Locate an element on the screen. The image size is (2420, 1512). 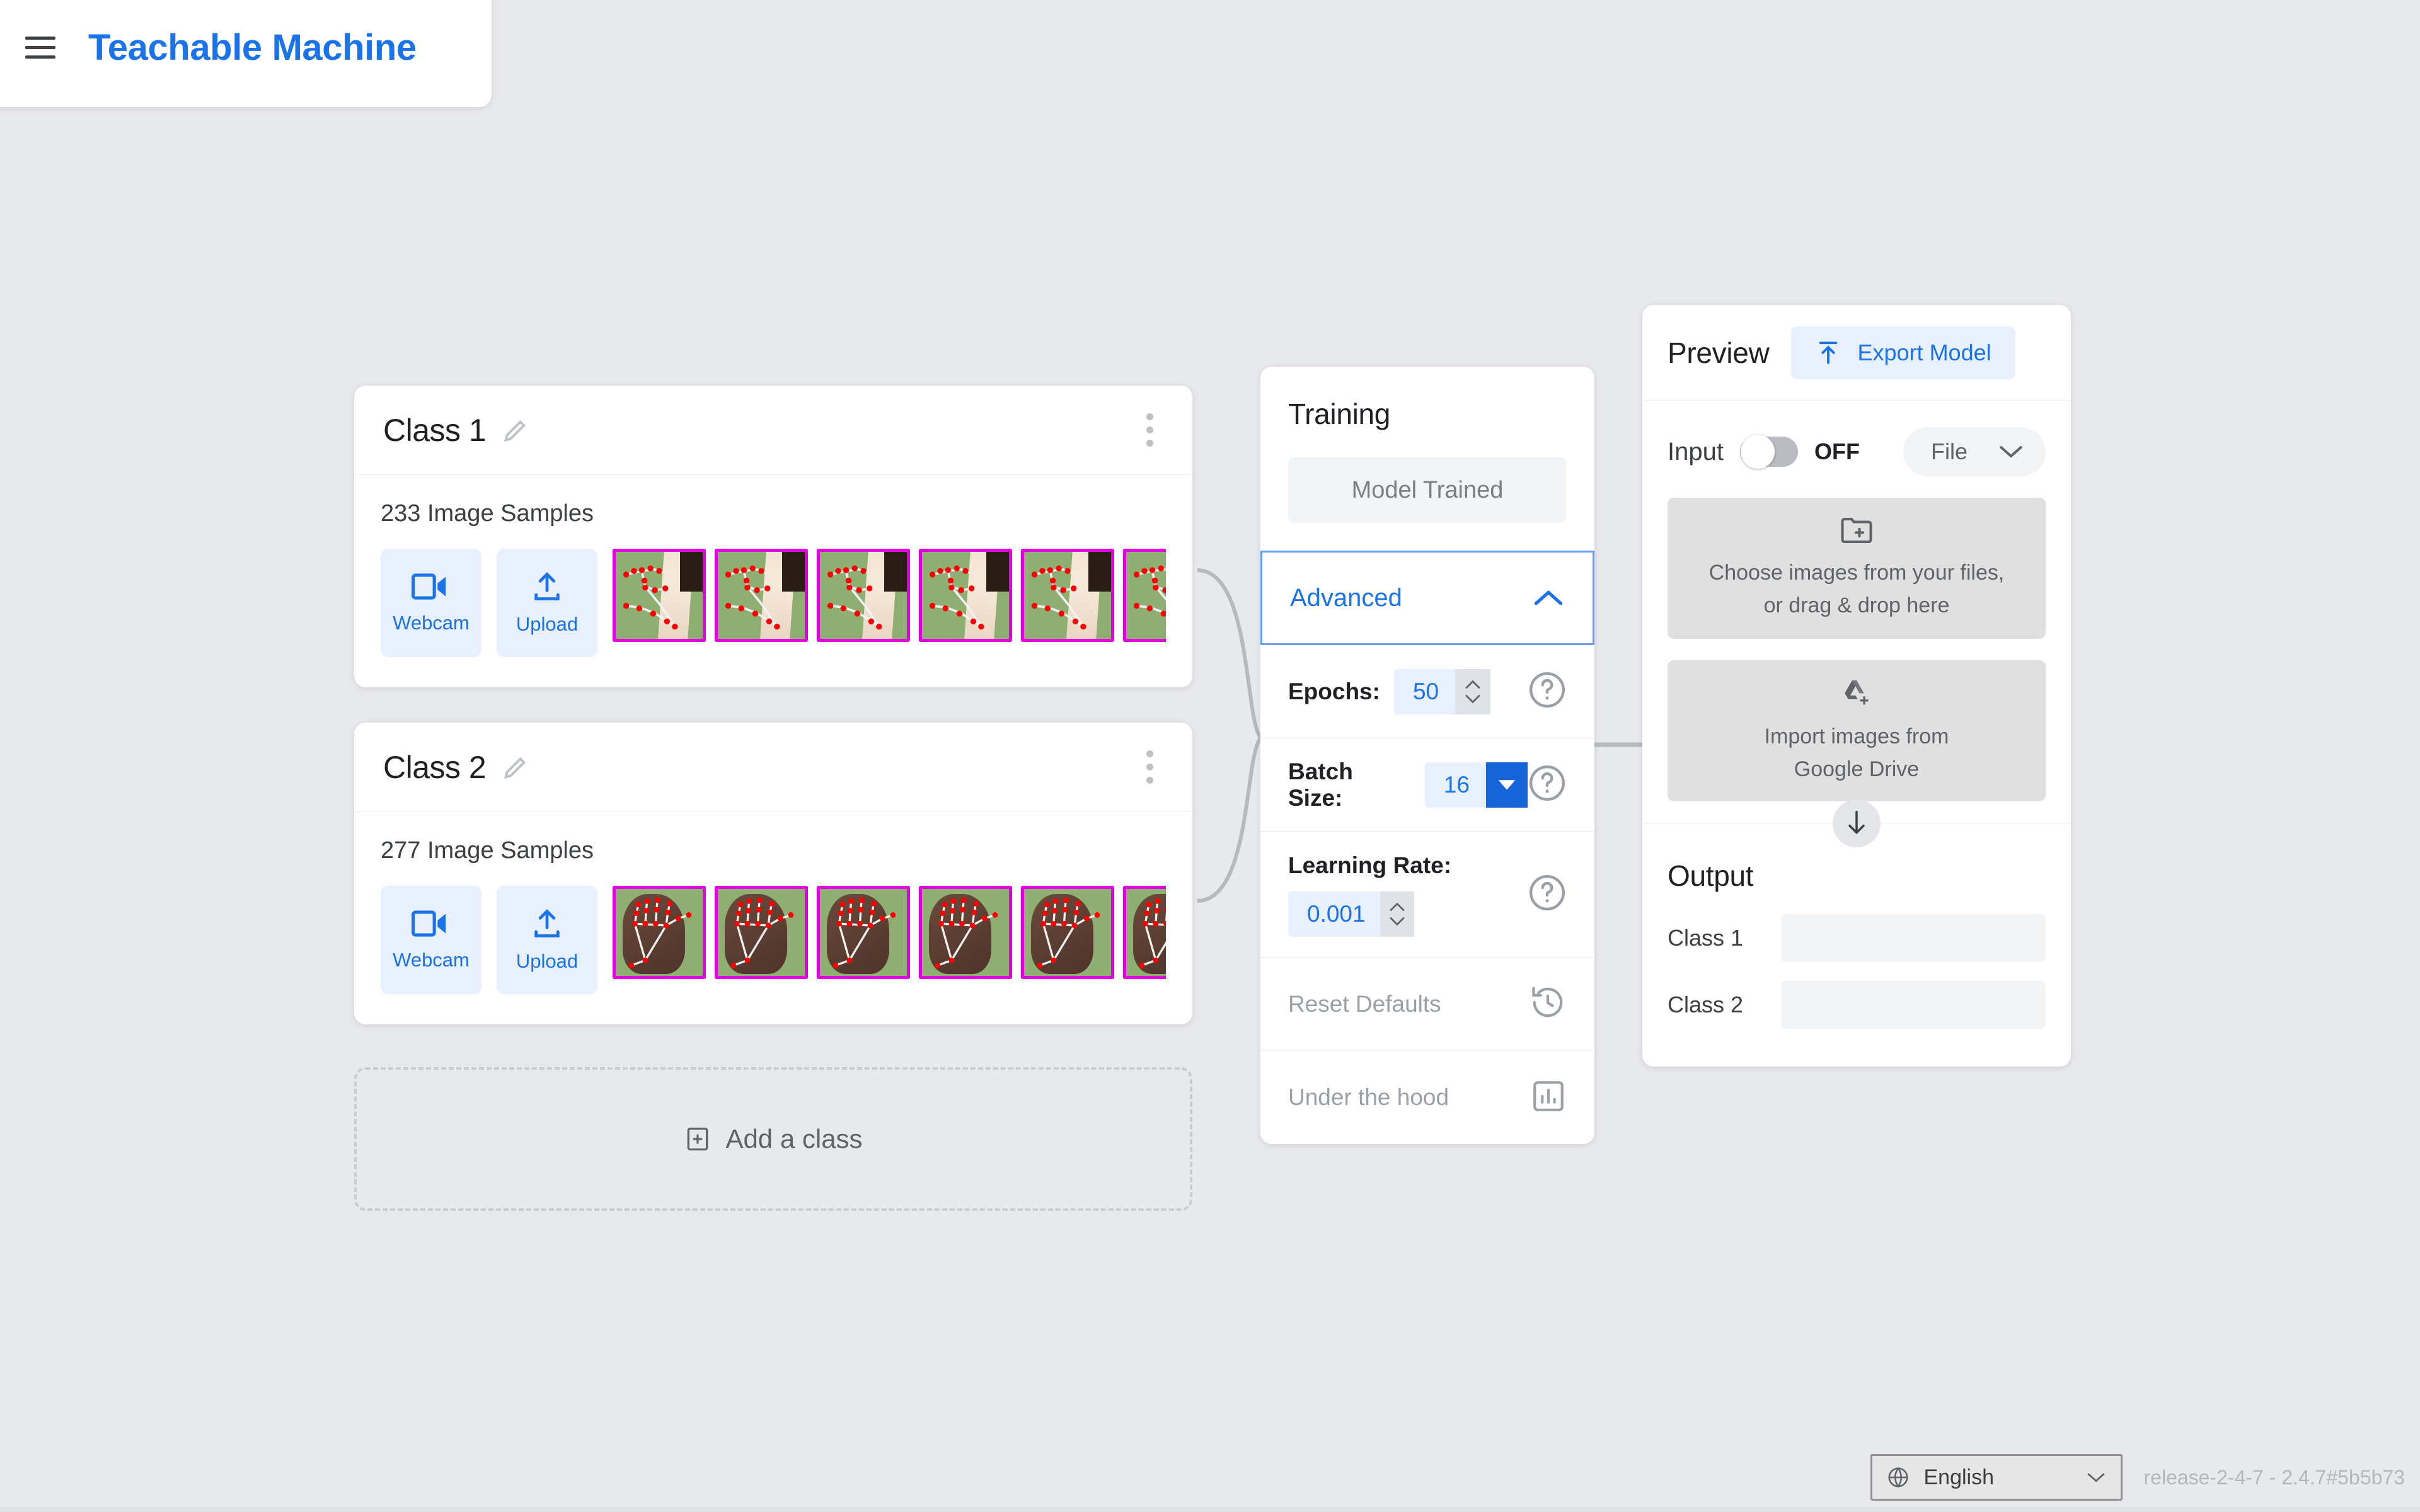
epochs-help-icon is located at coordinates (1548, 691).